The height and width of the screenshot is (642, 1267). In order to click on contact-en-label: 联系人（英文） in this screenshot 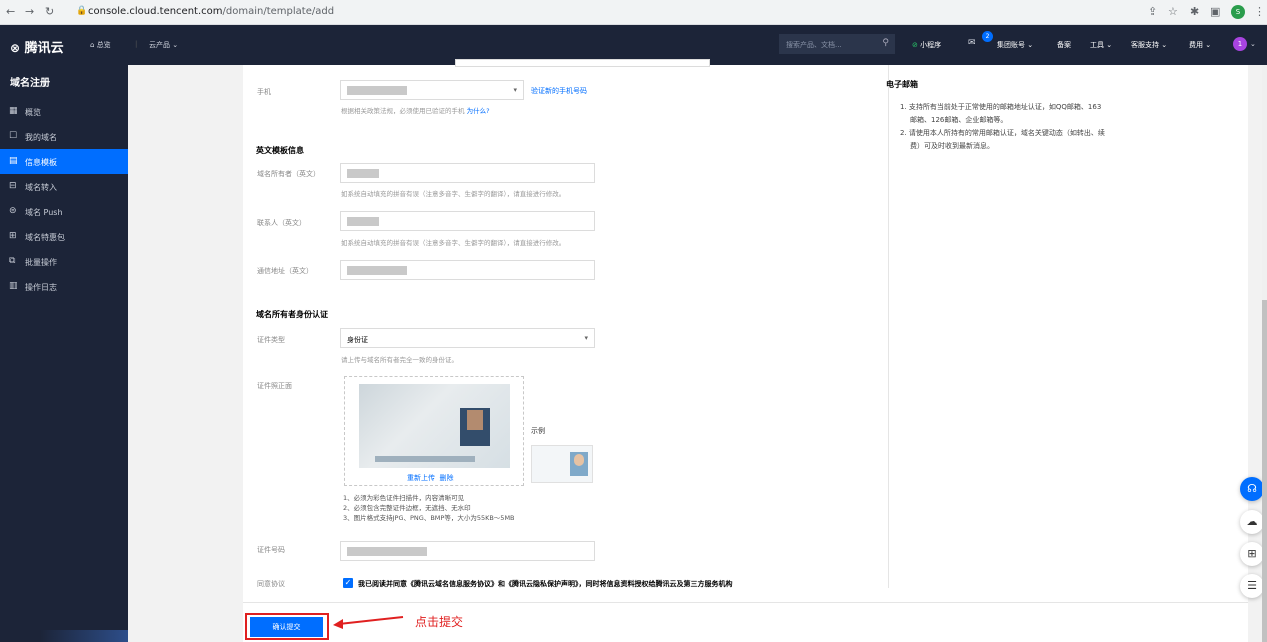, I will do `click(281, 223)`.